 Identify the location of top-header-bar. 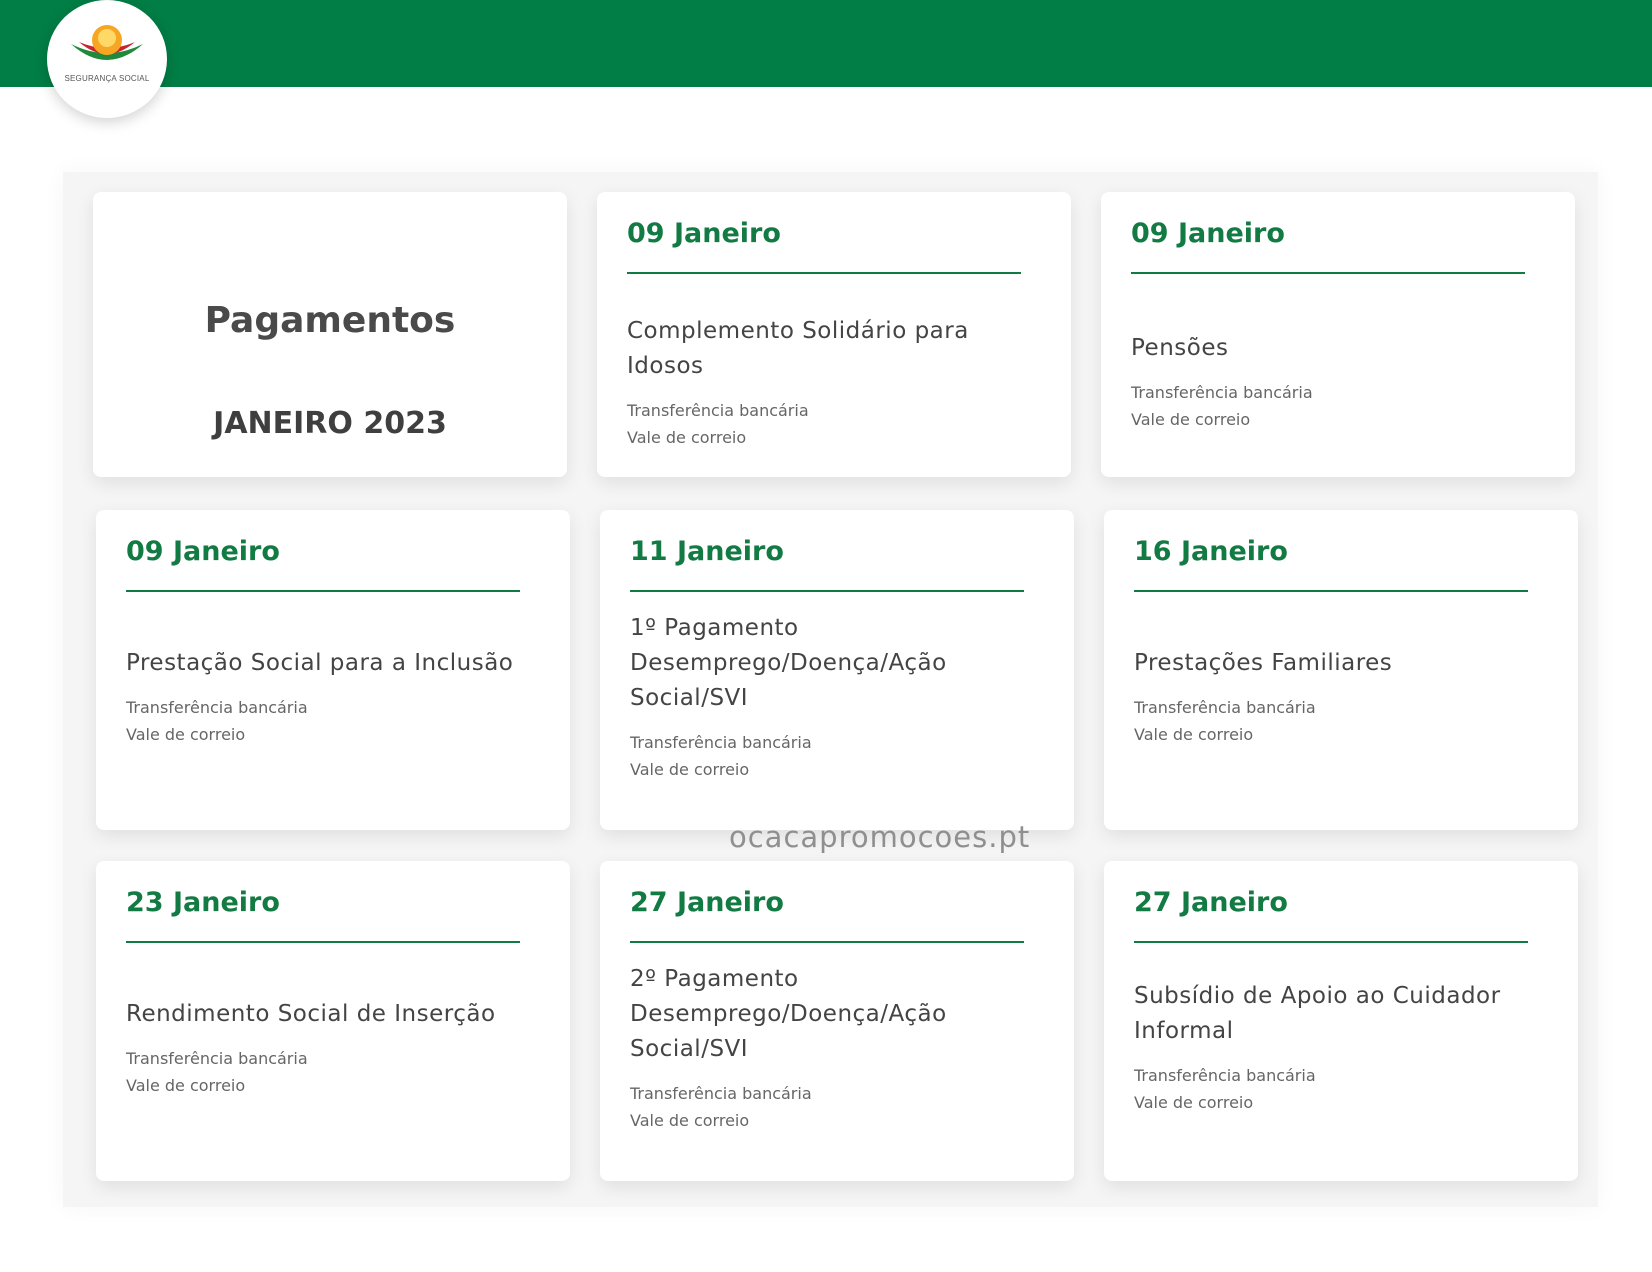
(826, 43).